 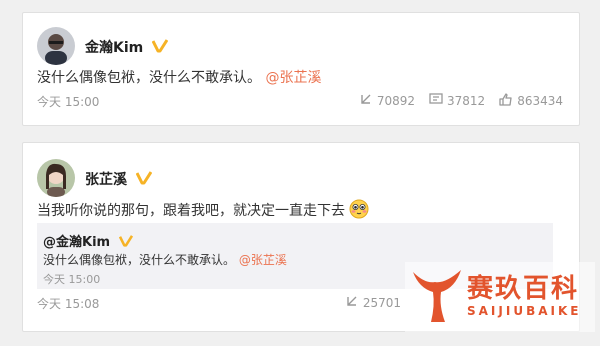 I want to click on post-body: 没什么偶像包袱，没什么不敢承认。, so click(x=149, y=78).